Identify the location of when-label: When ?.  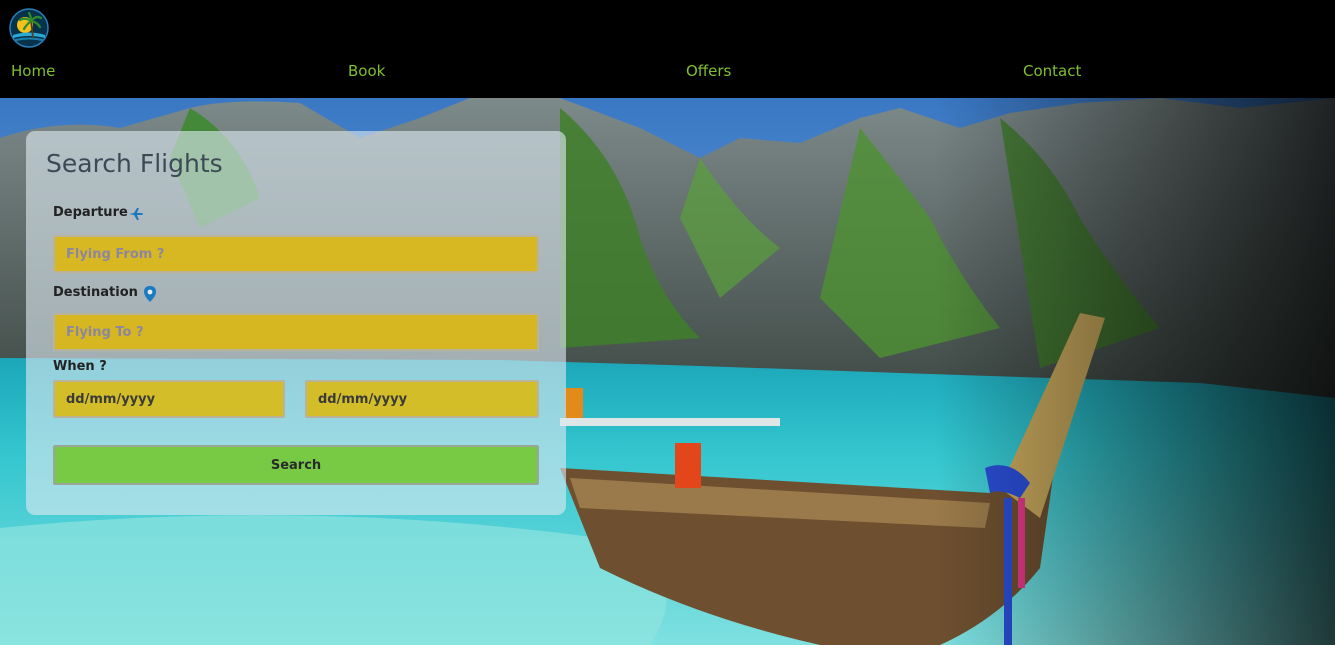
(80, 366).